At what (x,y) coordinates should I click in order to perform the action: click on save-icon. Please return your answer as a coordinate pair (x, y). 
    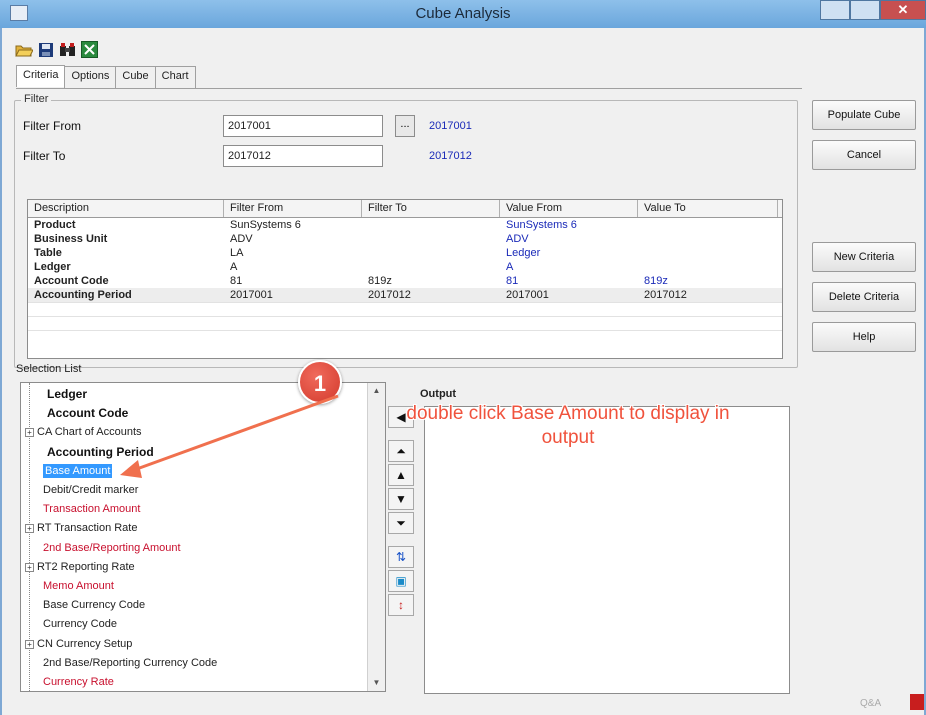
    Looking at the image, I should click on (45, 49).